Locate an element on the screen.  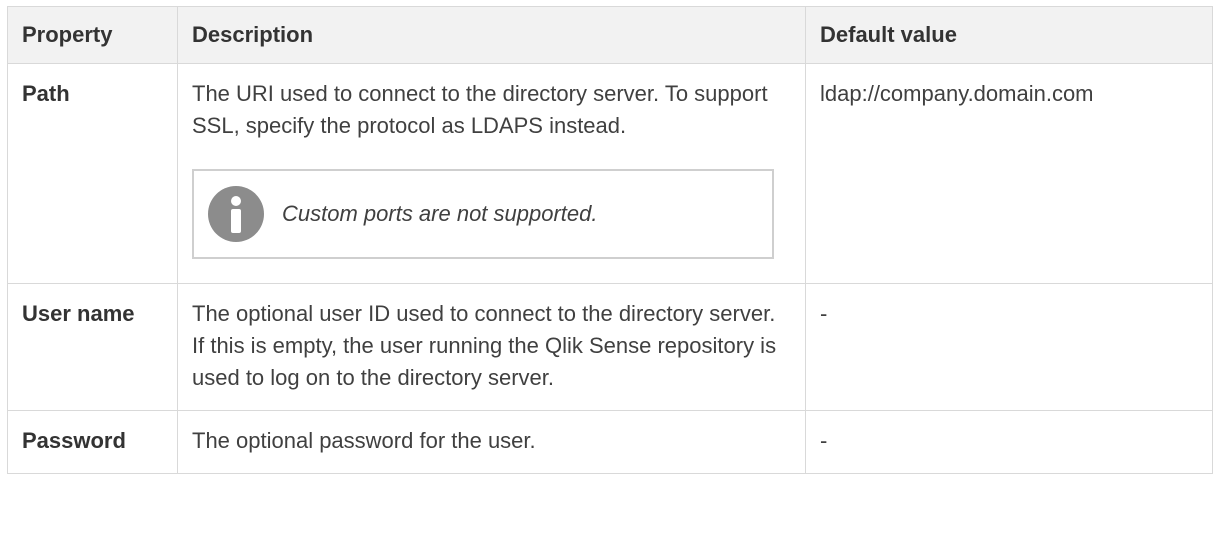
header-description: Description is located at coordinates (491, 35).